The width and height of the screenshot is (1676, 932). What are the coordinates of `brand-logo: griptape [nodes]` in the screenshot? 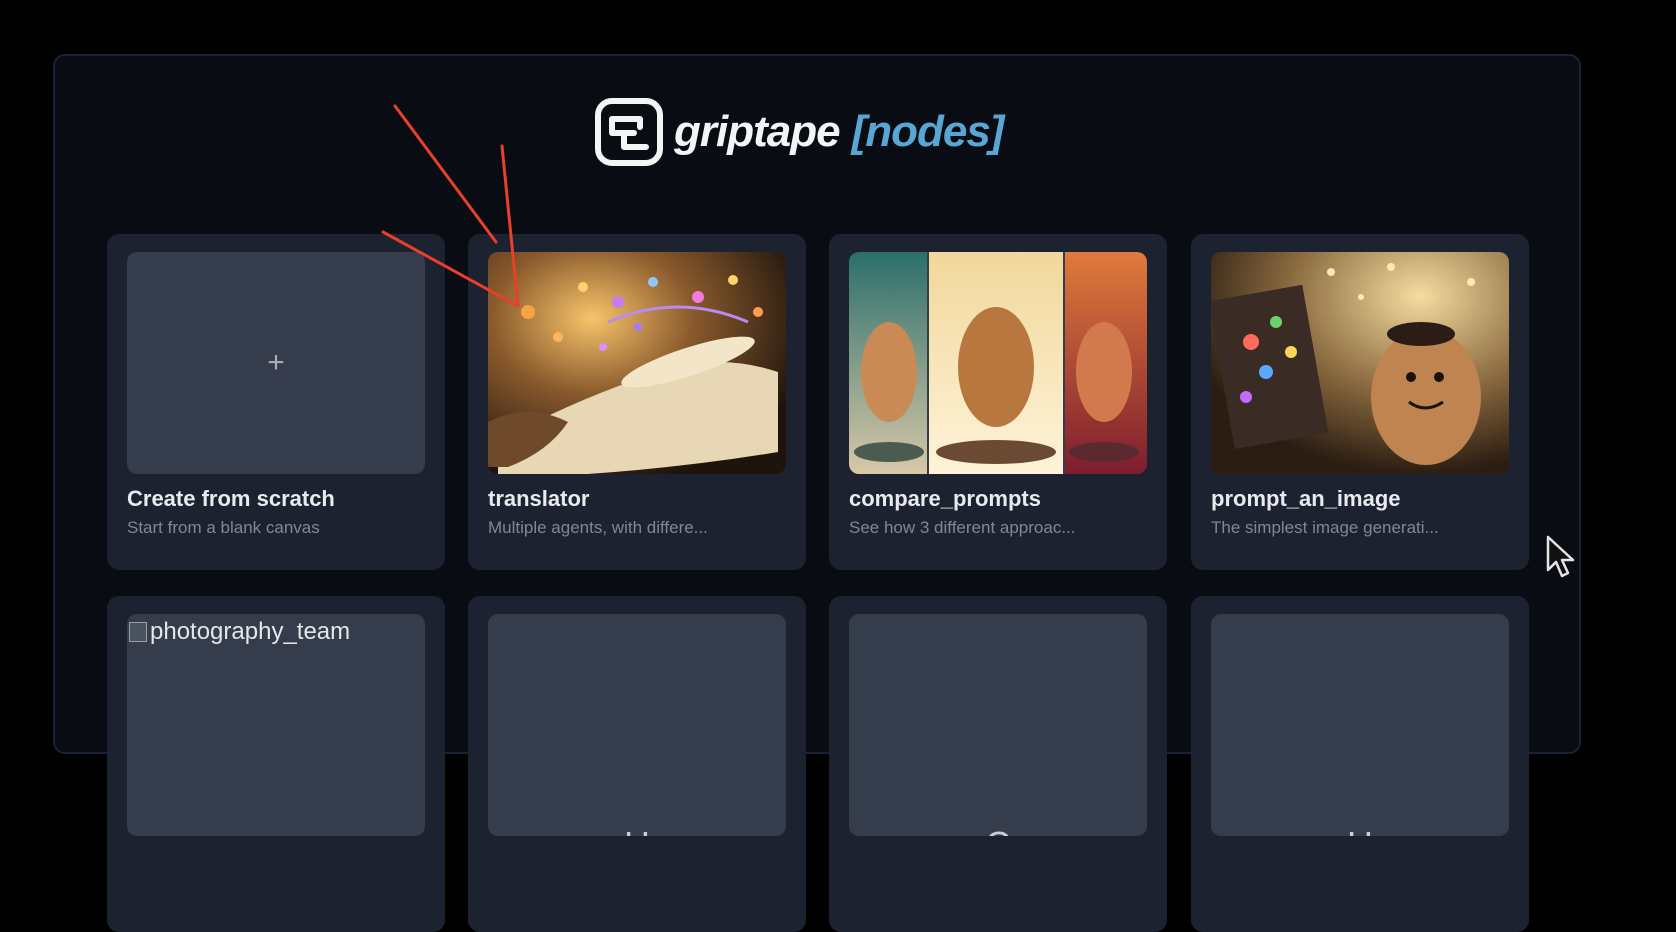 It's located at (799, 132).